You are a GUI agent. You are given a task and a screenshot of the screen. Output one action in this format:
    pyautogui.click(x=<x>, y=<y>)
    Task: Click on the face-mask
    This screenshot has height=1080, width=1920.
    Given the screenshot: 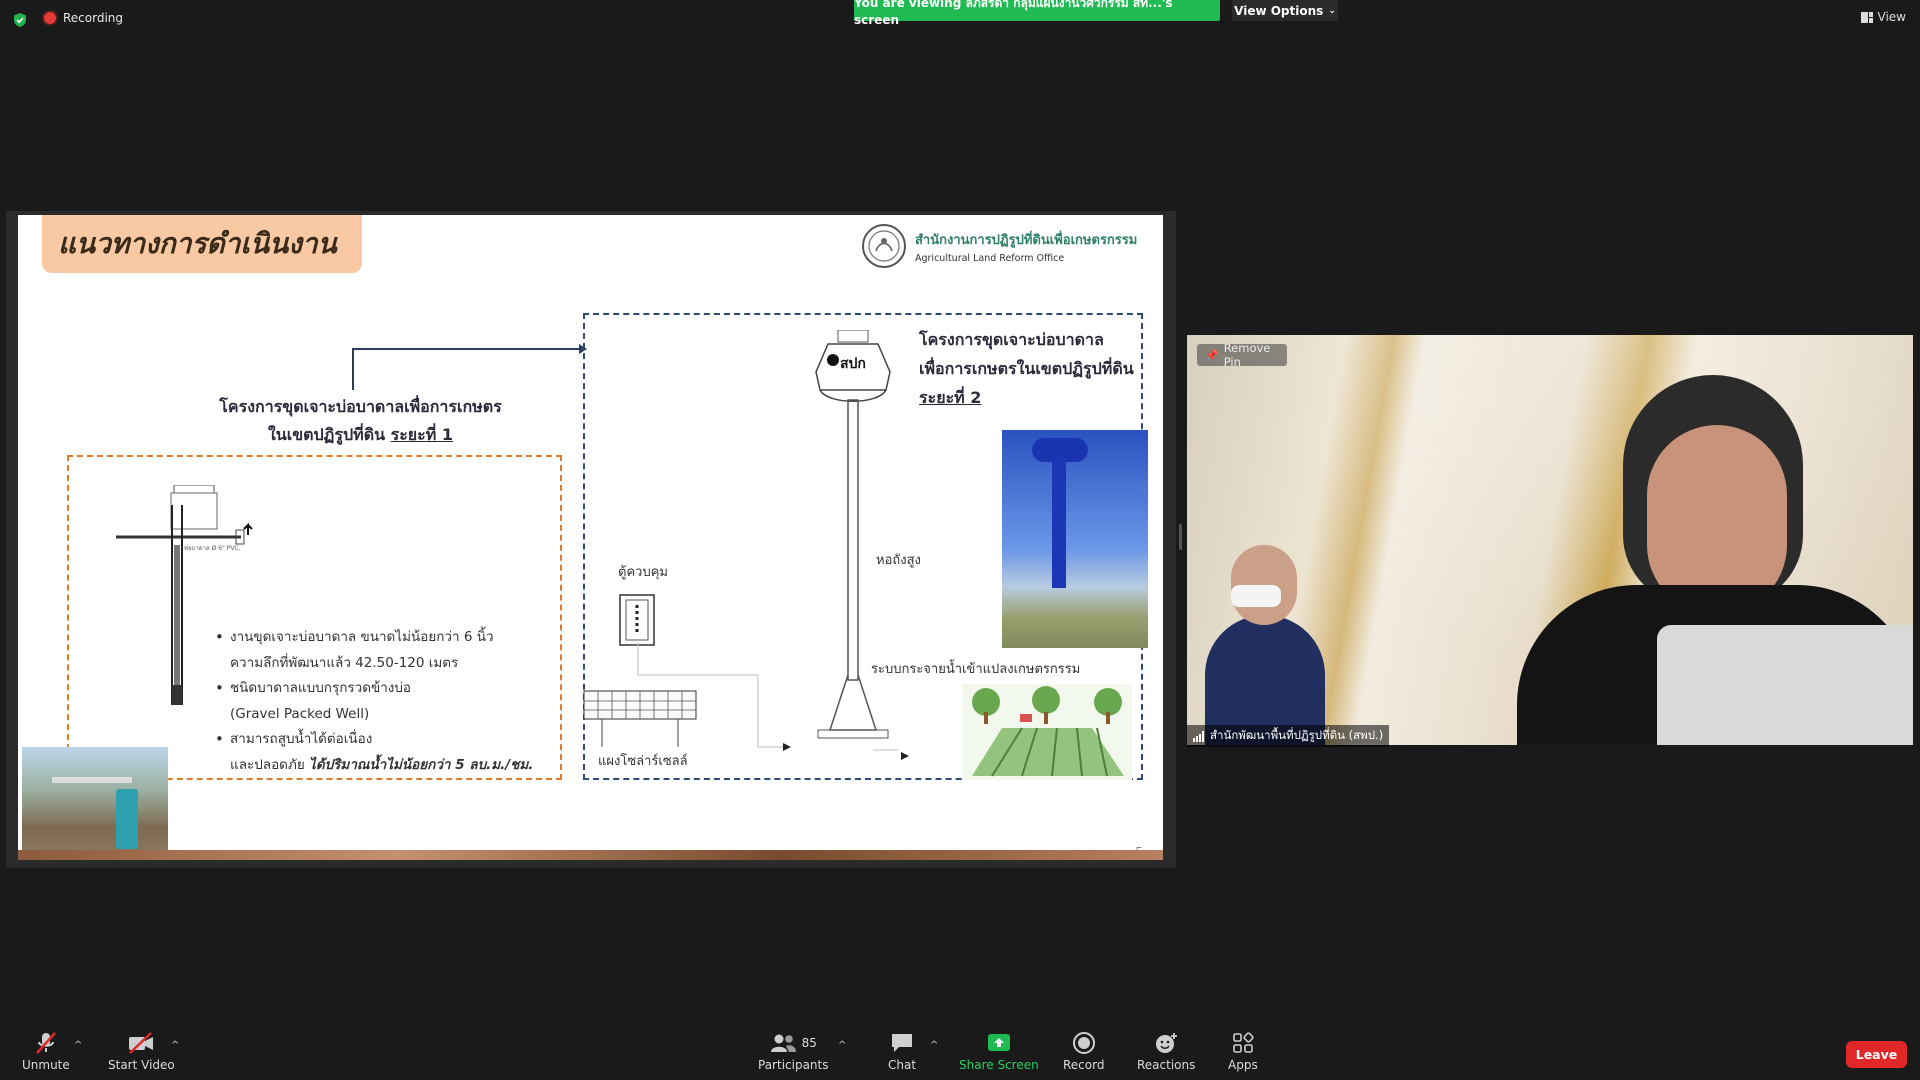 What is the action you would take?
    pyautogui.click(x=1256, y=596)
    